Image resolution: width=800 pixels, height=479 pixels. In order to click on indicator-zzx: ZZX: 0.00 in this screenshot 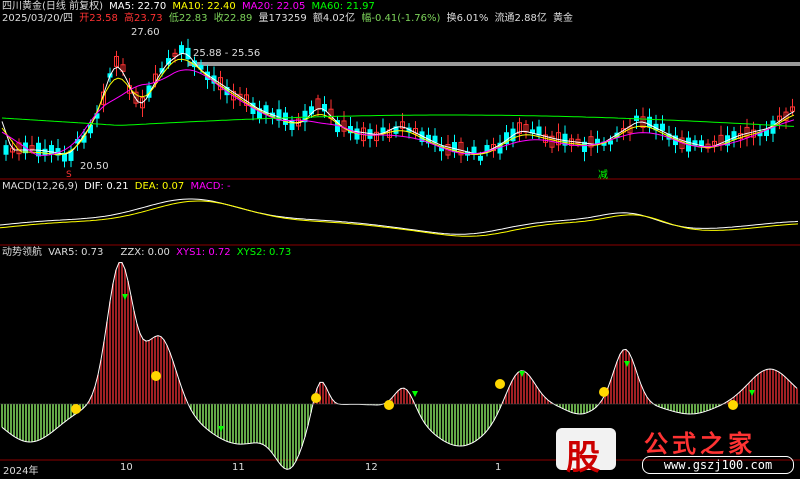, I will do `click(145, 252)`.